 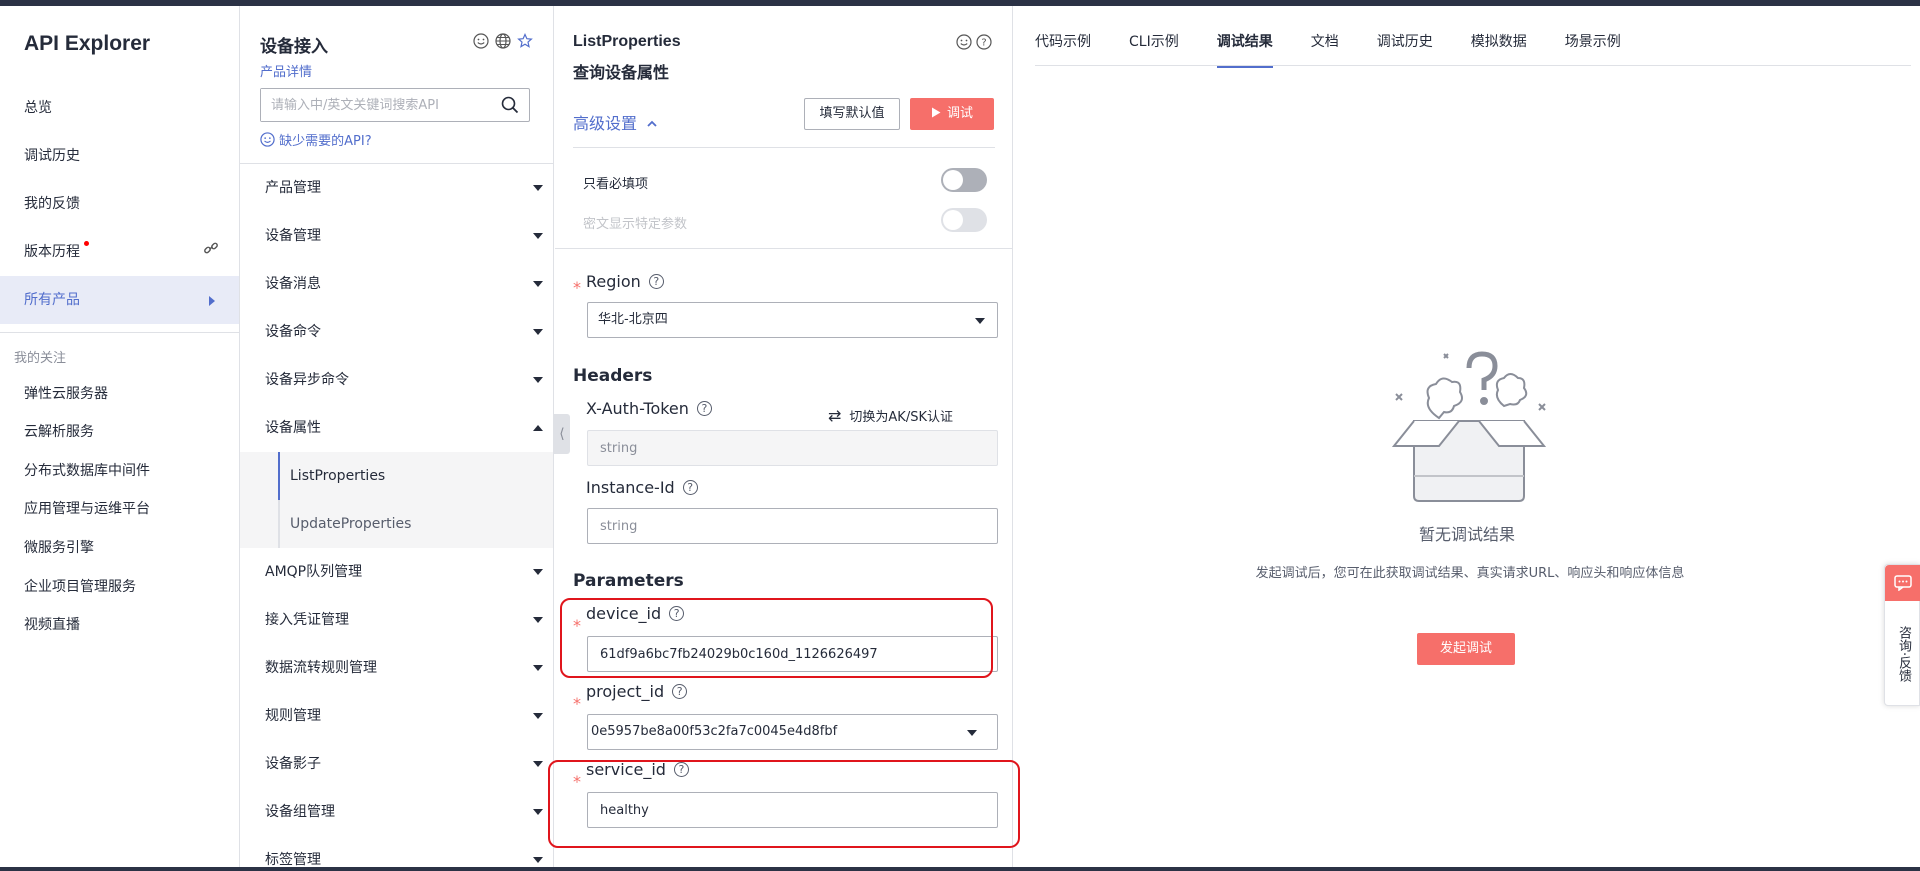 I want to click on tab-debug-history: 调试历史, so click(x=1405, y=50).